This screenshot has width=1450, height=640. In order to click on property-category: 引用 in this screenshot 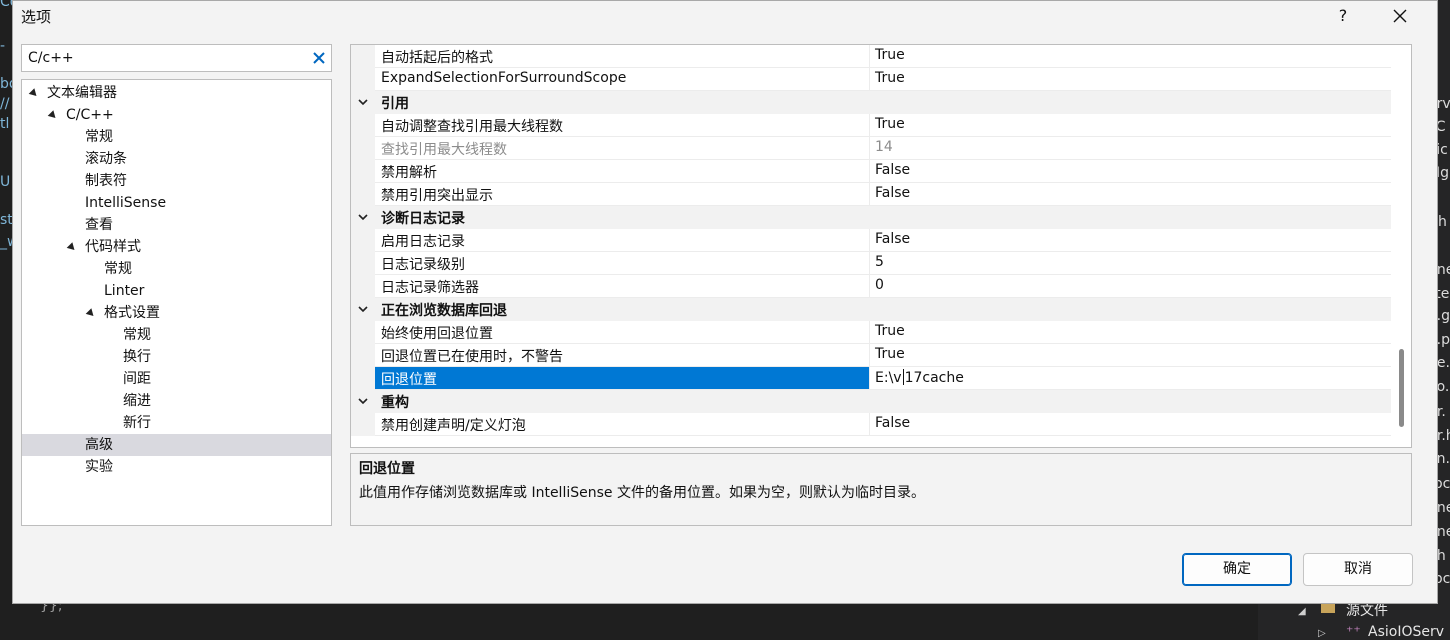, I will do `click(871, 102)`.